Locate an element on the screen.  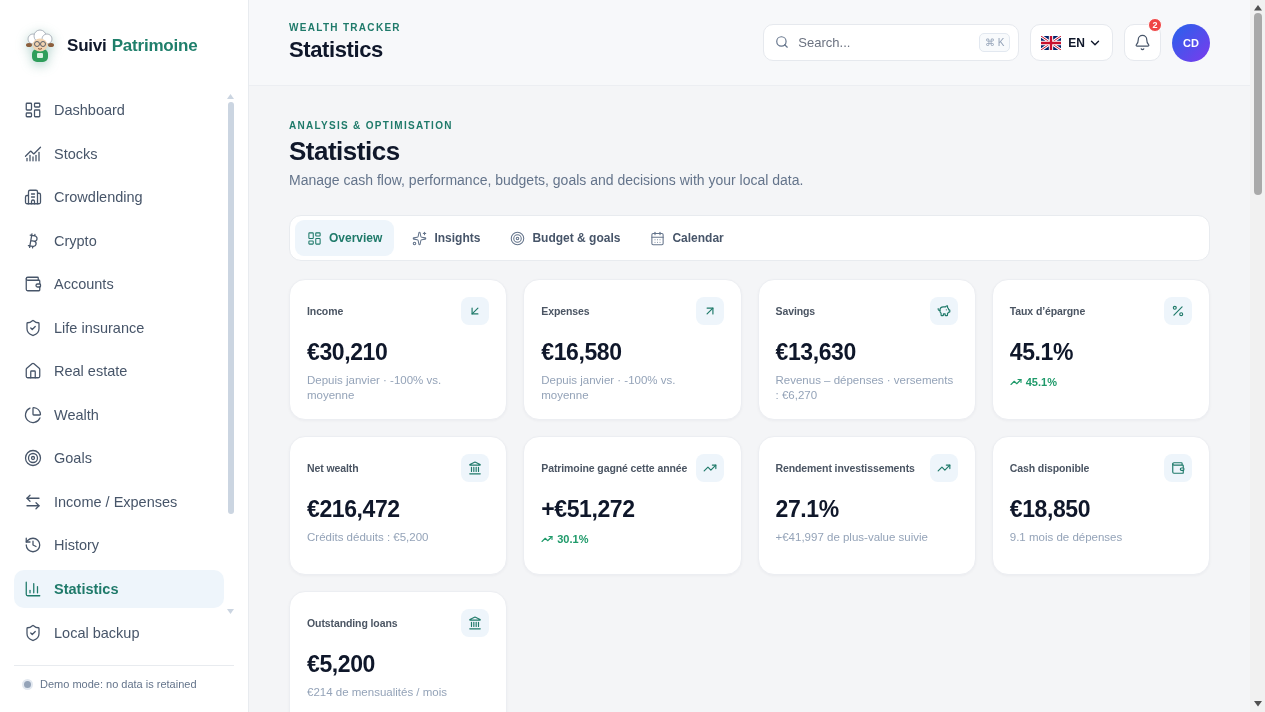
sheep-logo-icon is located at coordinates (40, 45).